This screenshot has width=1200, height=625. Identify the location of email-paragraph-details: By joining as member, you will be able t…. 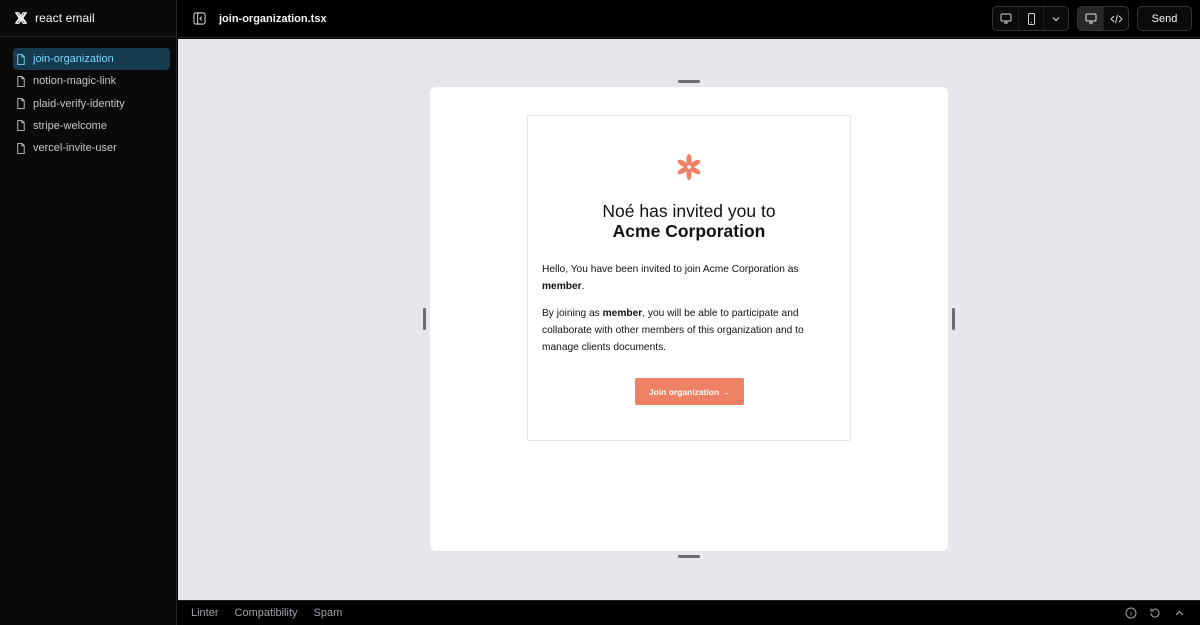
(689, 330).